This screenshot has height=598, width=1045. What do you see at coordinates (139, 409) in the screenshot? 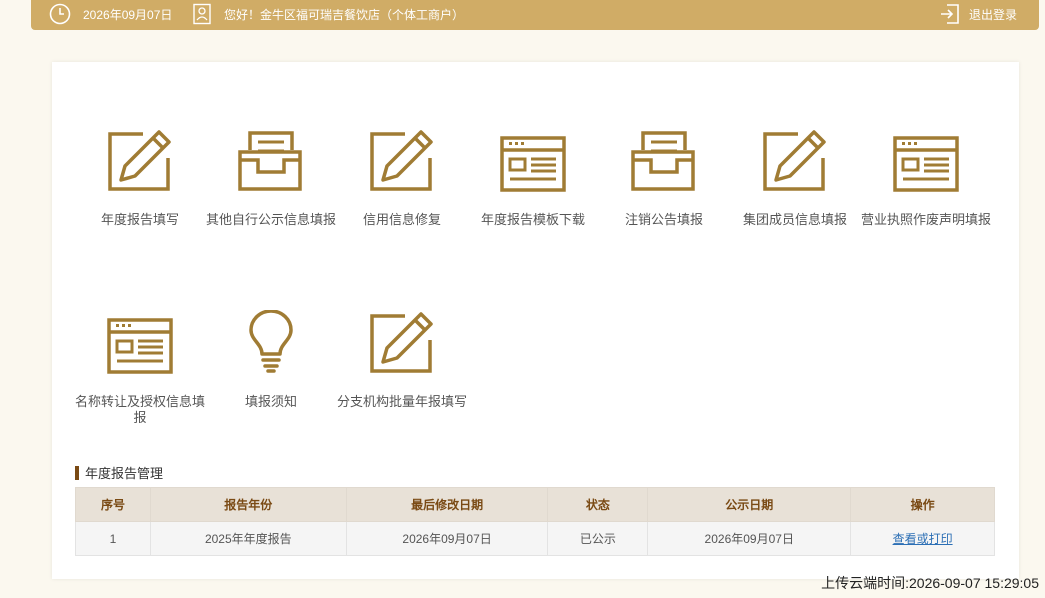
I see `menu-label: 名称转让及授权信息填报` at bounding box center [139, 409].